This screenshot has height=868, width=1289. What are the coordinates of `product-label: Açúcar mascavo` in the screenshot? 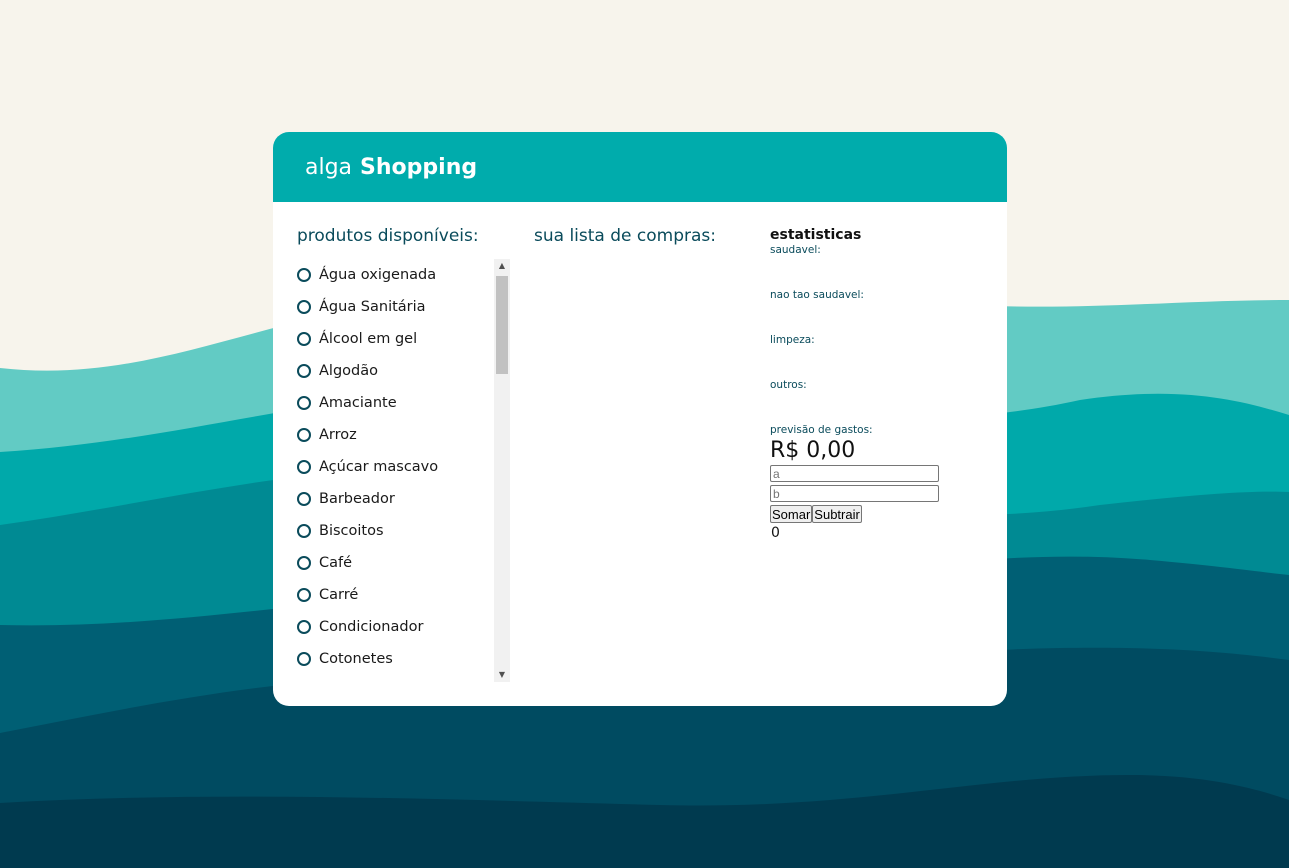 It's located at (379, 467).